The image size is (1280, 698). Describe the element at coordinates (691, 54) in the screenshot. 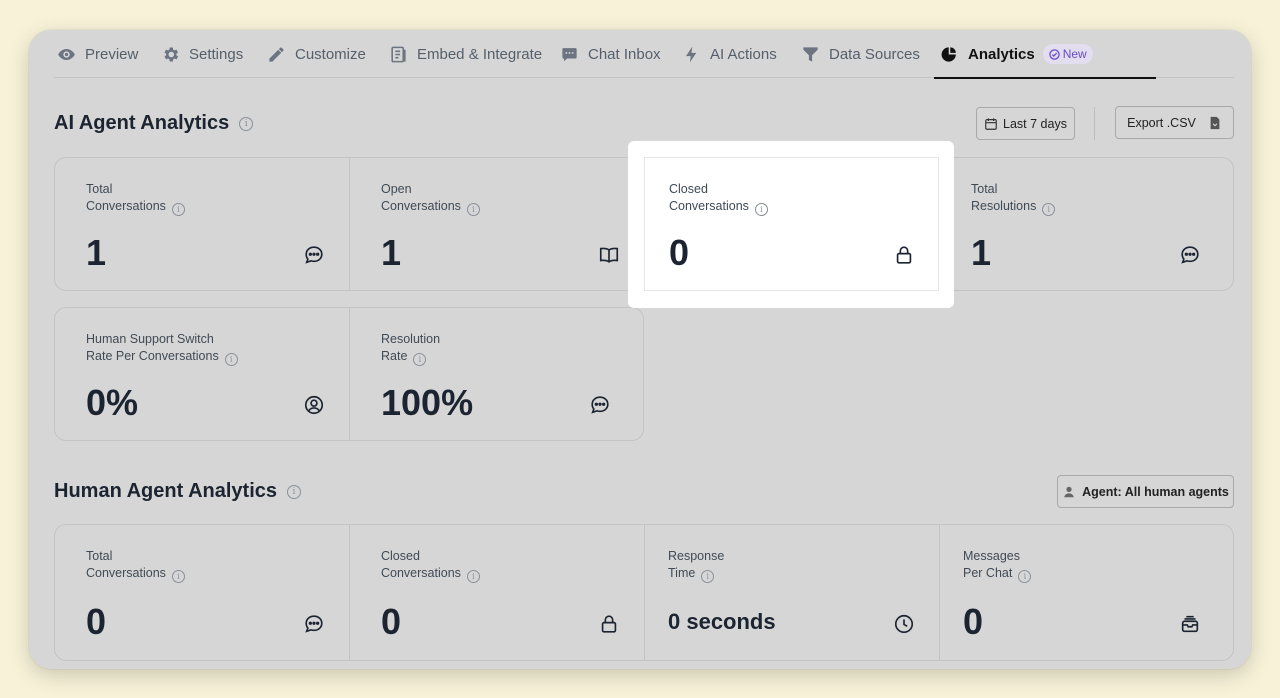

I see `lightning-icon` at that location.